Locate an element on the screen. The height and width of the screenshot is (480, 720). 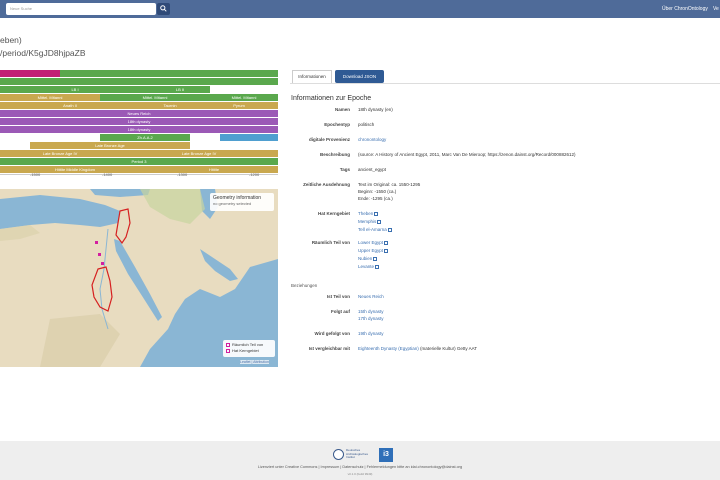
field-label: Folgt auf is located at coordinates (340, 311).